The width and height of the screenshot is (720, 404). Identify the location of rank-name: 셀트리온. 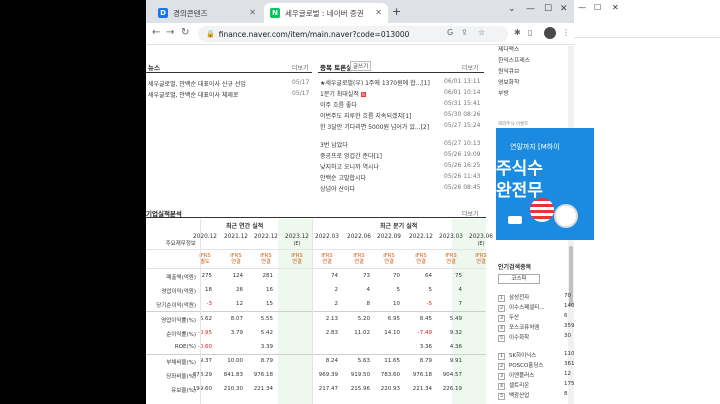
(519, 386).